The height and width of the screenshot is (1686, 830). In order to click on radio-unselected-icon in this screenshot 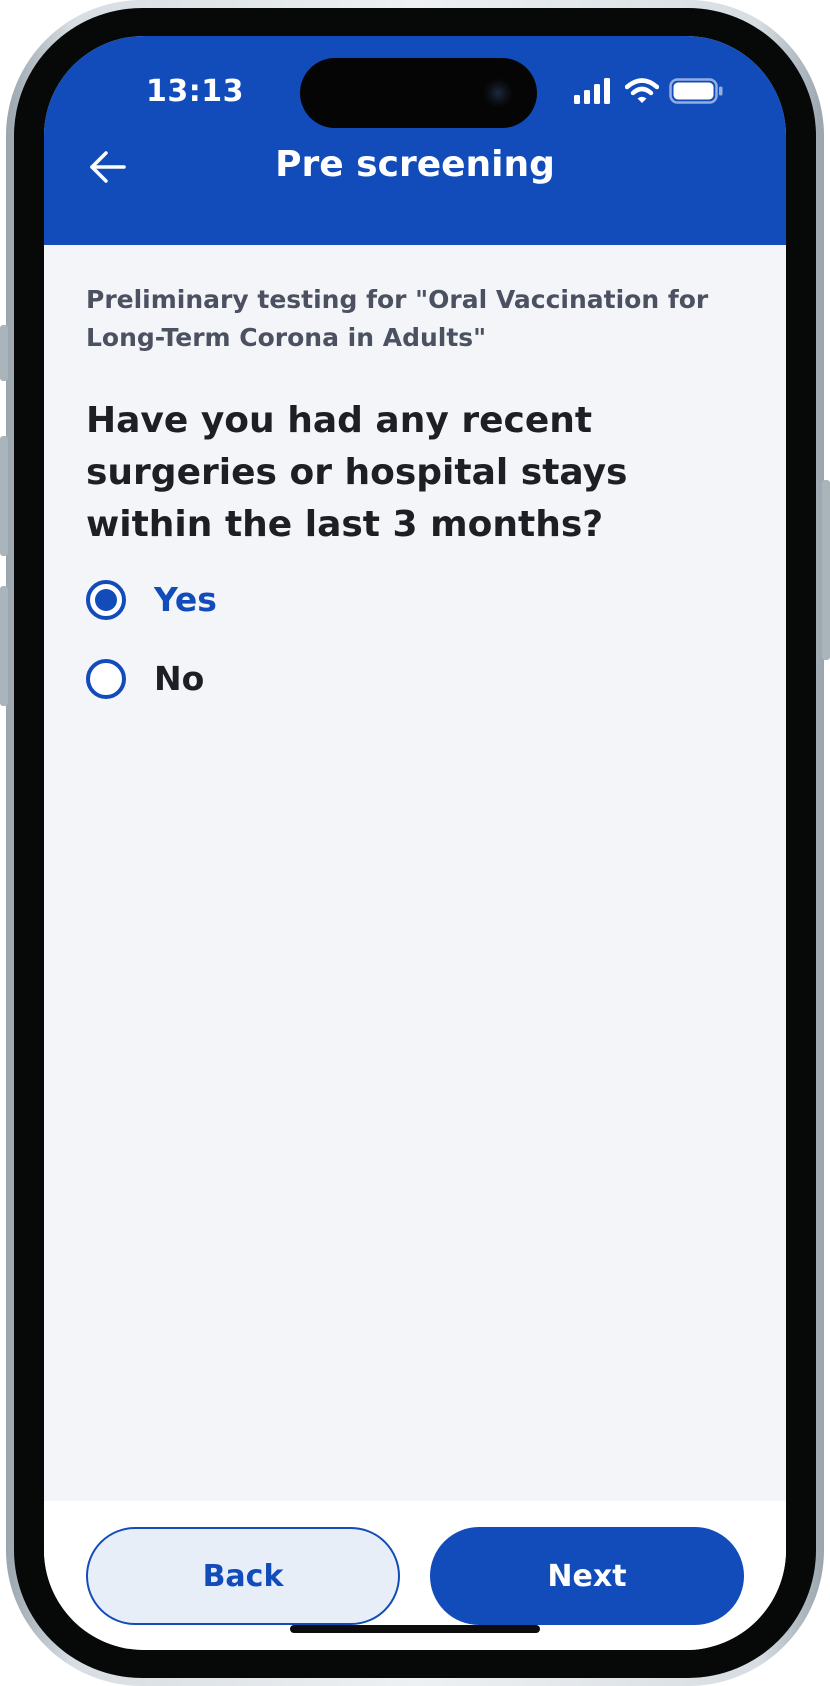, I will do `click(106, 679)`.